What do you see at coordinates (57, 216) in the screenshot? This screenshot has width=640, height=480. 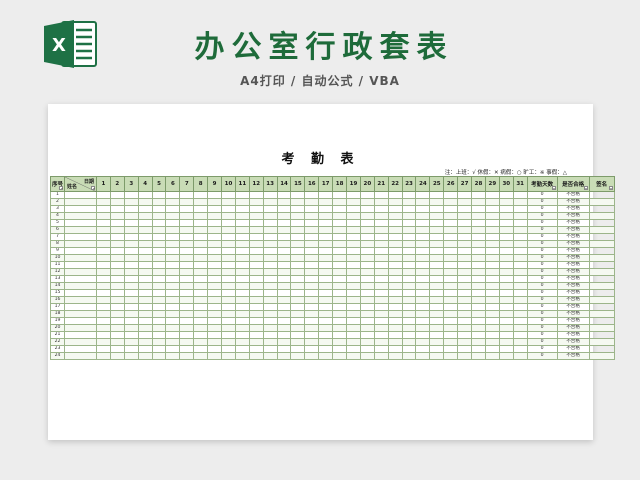 I see `row-number: 4` at bounding box center [57, 216].